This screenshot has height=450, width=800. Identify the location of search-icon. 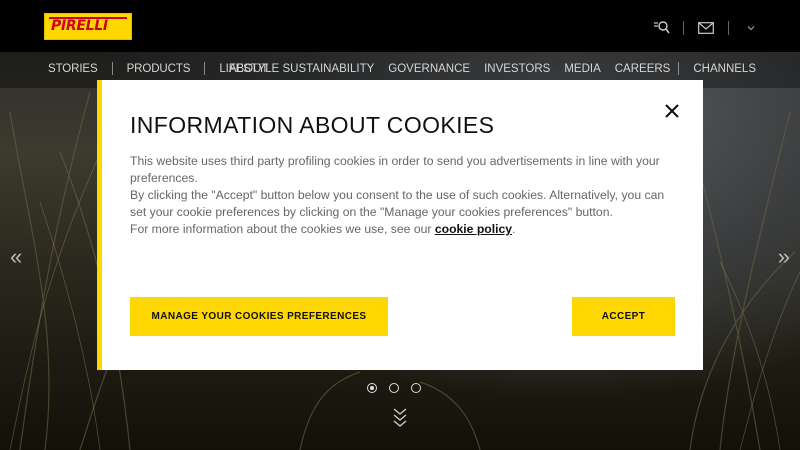
(661, 28).